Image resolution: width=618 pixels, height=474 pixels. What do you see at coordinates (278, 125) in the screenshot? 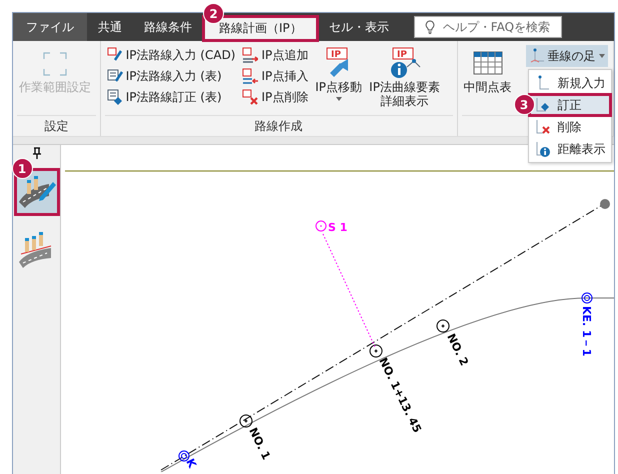
I see `group-label: 路線作成` at bounding box center [278, 125].